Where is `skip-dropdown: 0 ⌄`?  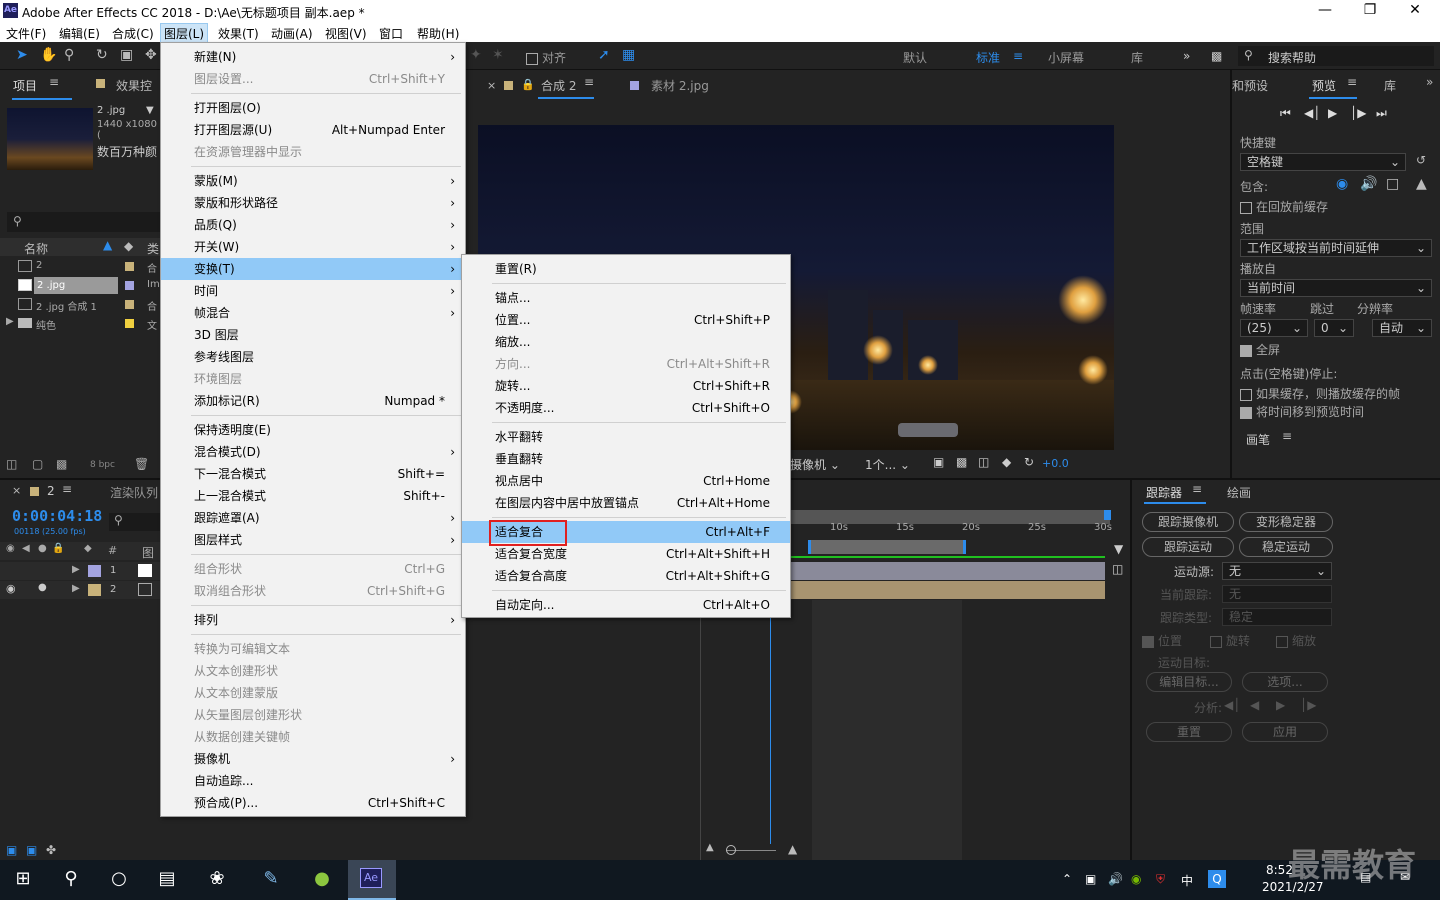 skip-dropdown: 0 ⌄ is located at coordinates (1334, 328).